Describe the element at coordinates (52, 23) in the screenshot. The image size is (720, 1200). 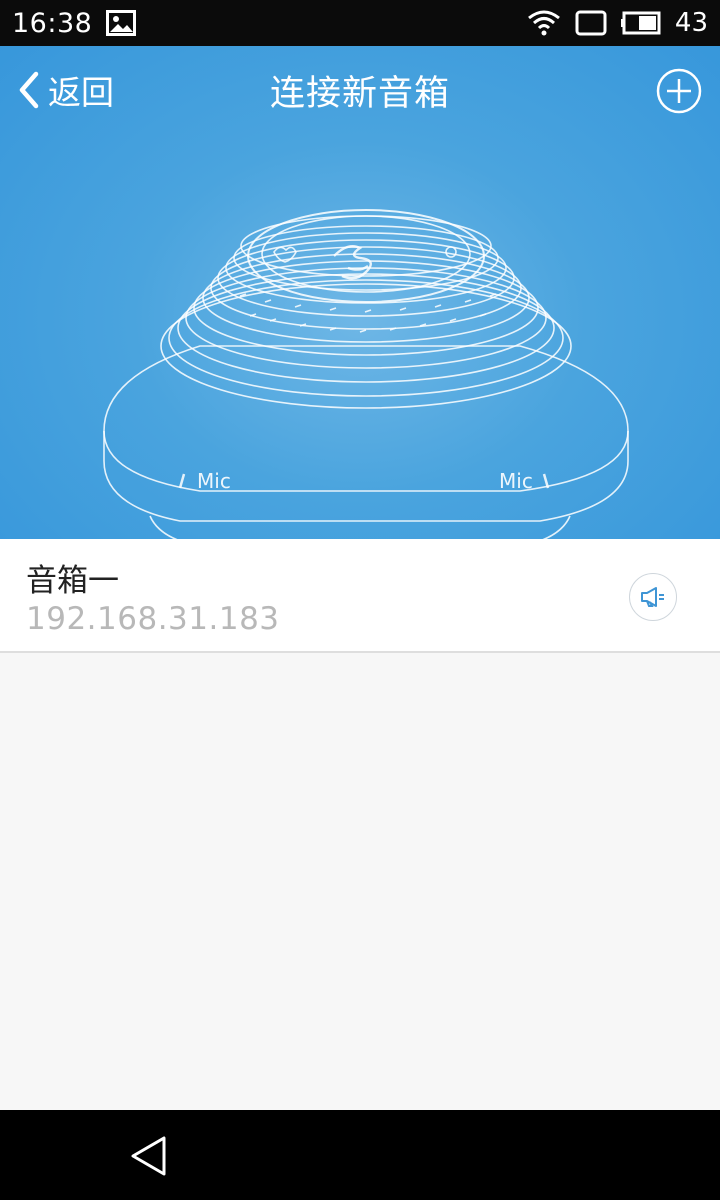
I see `status-time: 16:38` at that location.